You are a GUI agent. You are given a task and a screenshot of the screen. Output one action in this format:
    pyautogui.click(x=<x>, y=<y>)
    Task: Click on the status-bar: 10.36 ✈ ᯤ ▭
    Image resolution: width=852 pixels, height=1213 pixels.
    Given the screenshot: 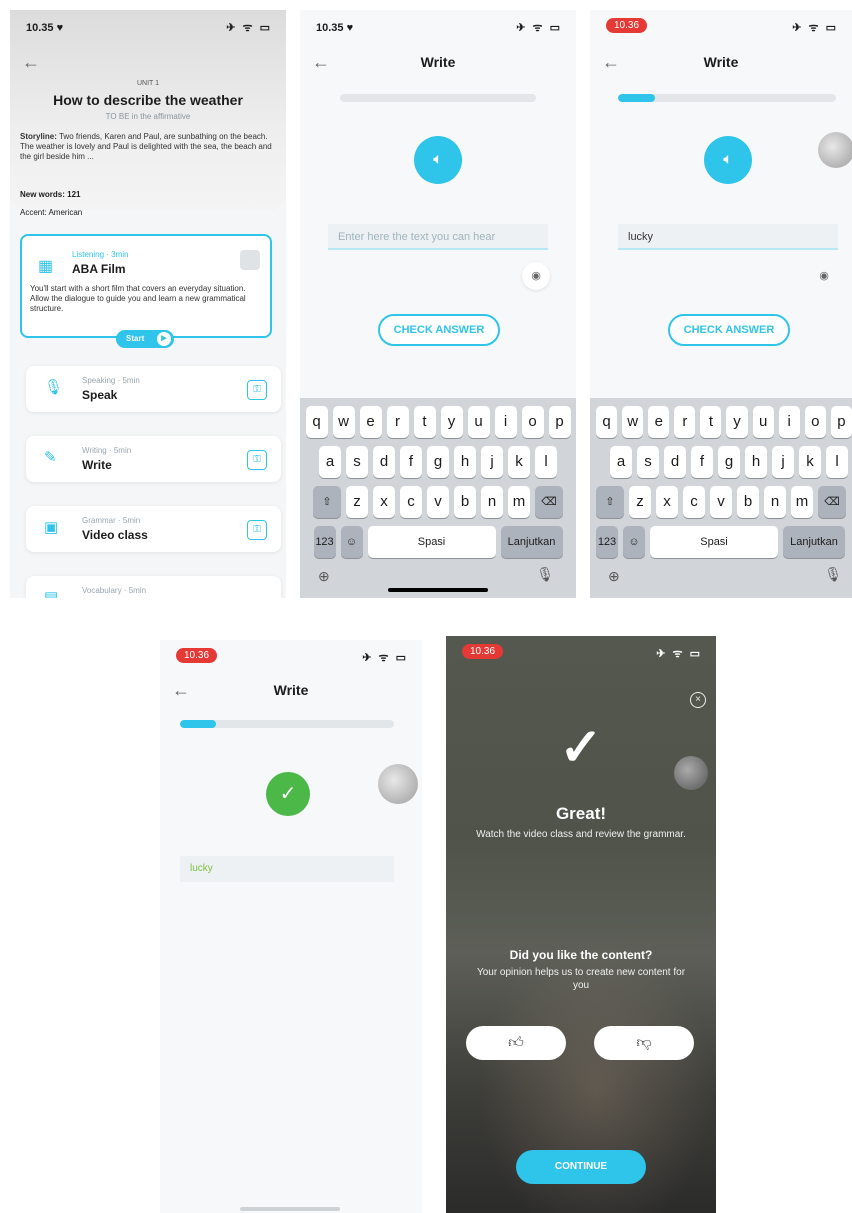 What is the action you would take?
    pyautogui.click(x=581, y=651)
    